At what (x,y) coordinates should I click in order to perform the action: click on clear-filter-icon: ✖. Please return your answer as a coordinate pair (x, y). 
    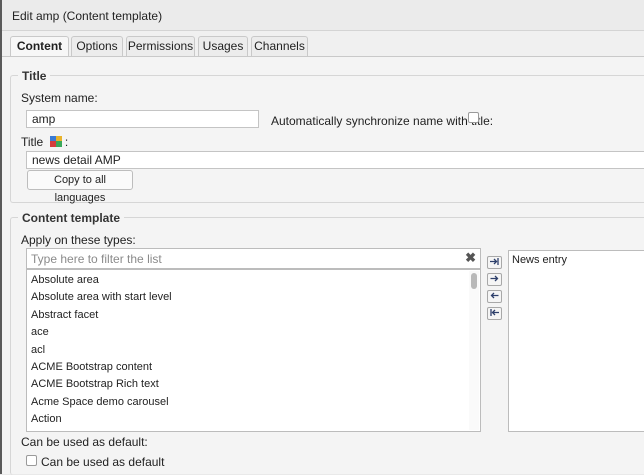
    Looking at the image, I should click on (470, 258).